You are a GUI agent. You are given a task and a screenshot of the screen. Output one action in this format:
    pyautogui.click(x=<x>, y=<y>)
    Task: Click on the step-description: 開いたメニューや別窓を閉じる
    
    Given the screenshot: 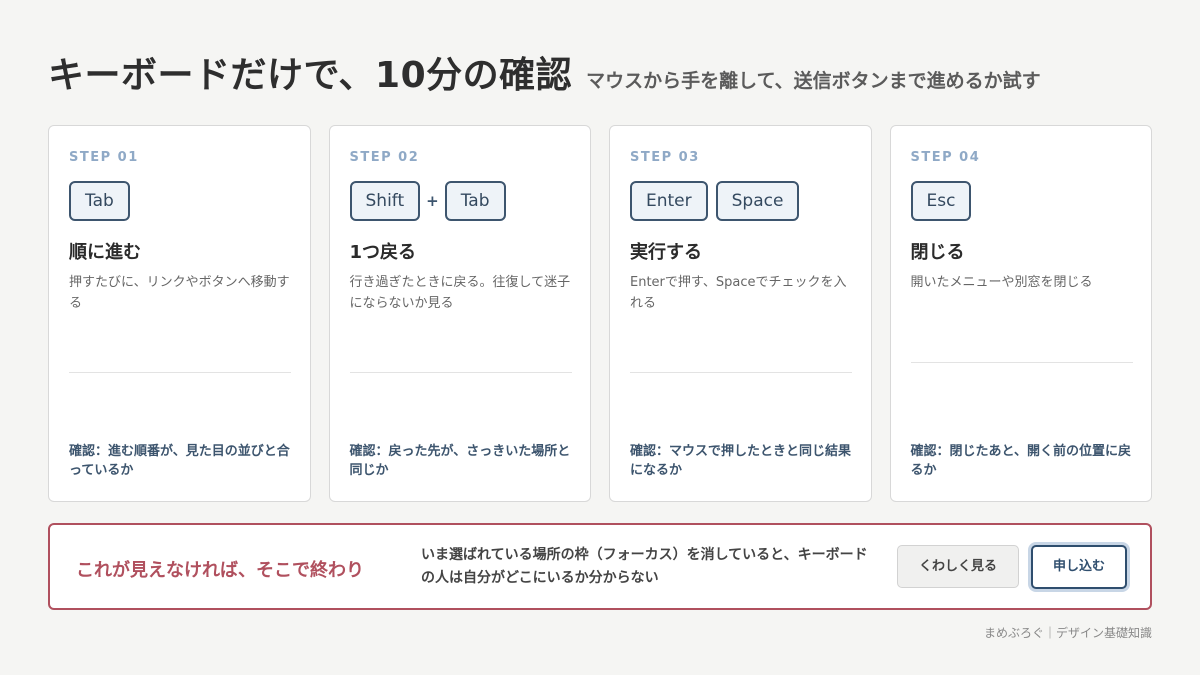 What is the action you would take?
    pyautogui.click(x=1001, y=282)
    